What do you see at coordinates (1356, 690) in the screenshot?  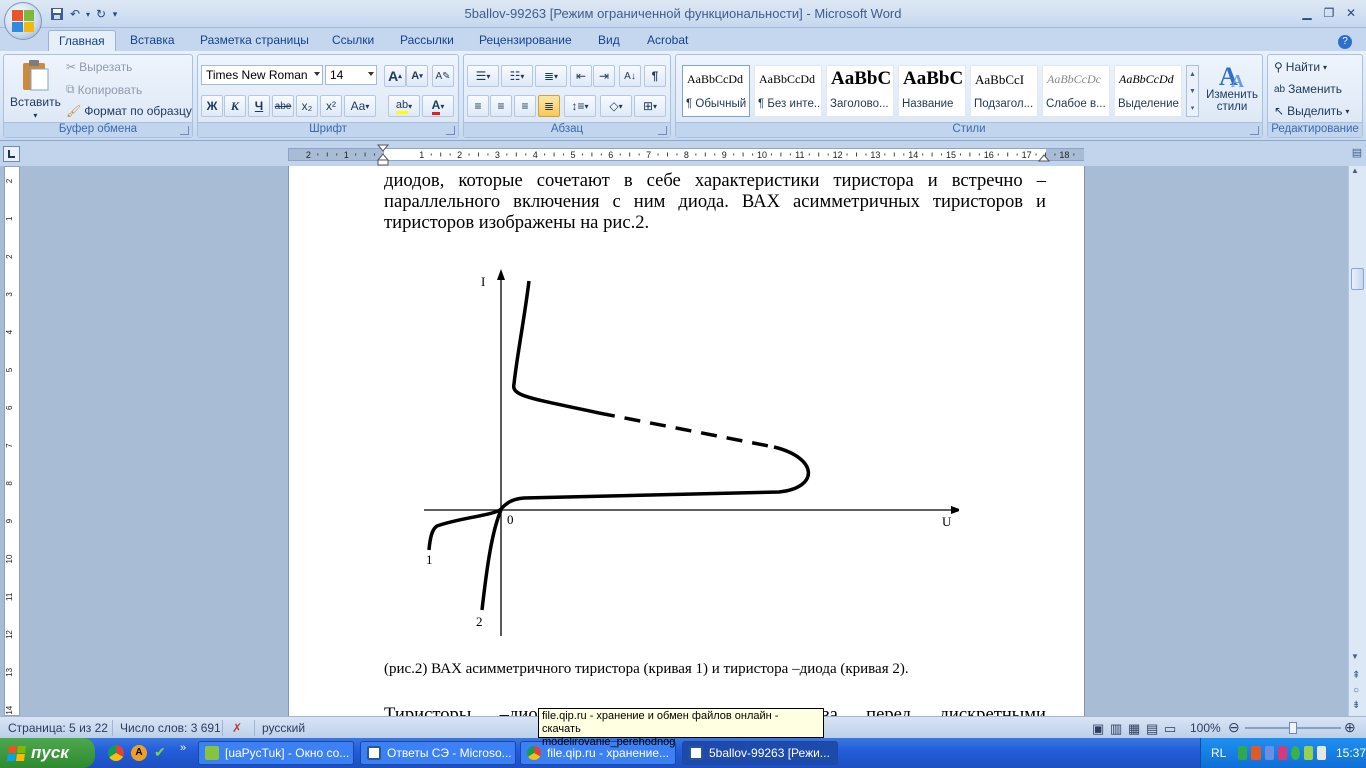 I see `browse-object-icon: ○` at bounding box center [1356, 690].